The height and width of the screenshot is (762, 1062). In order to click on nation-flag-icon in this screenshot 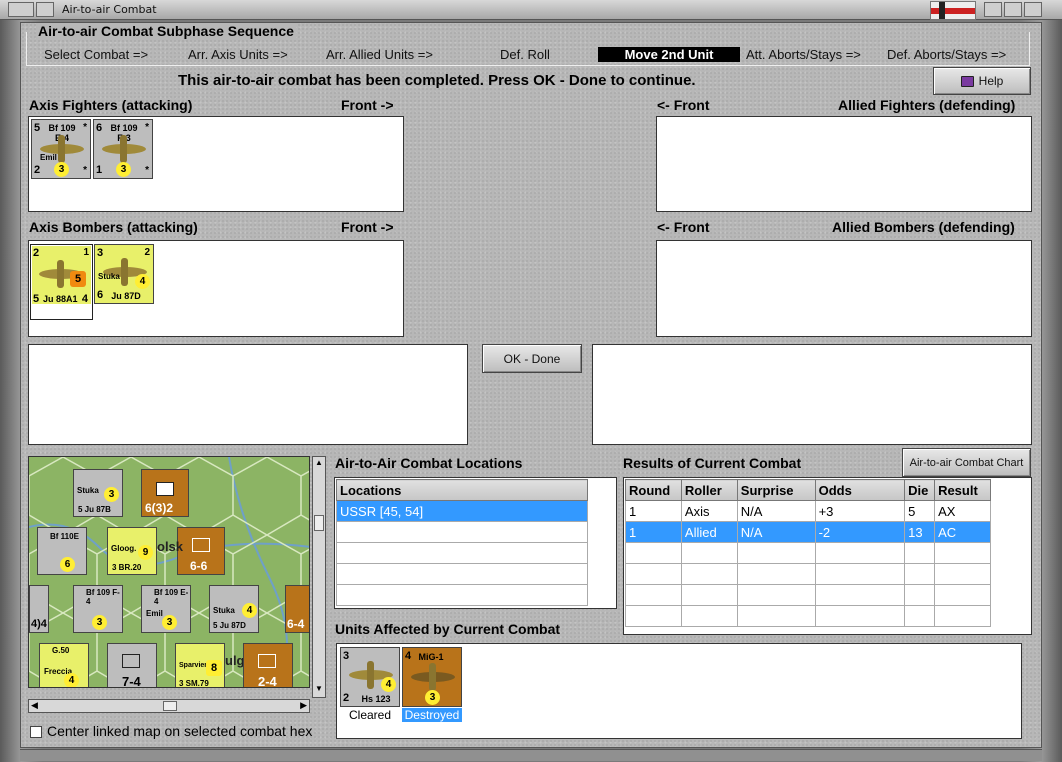, I will do `click(953, 10)`.